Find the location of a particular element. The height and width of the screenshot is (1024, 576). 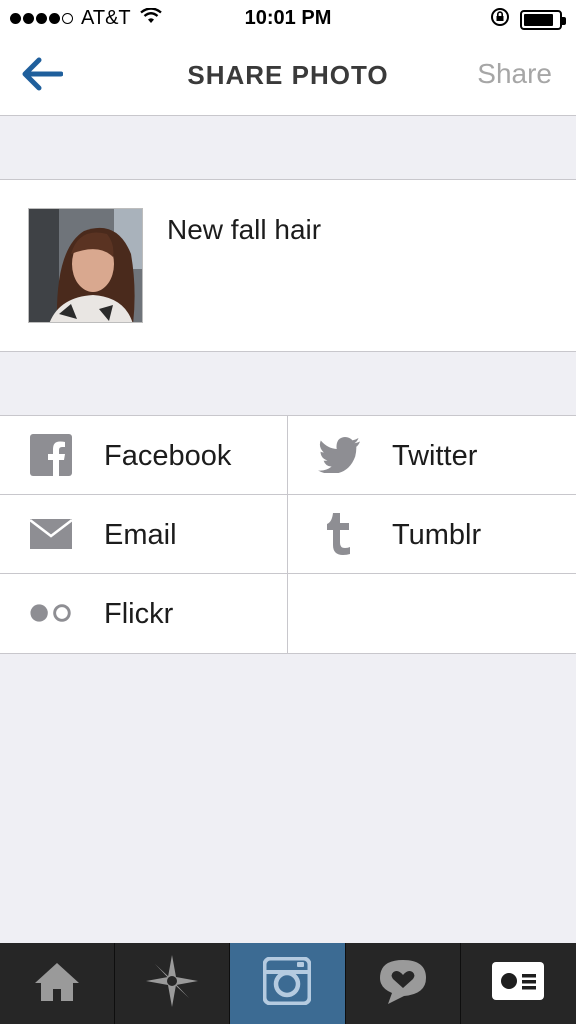

battery-fill is located at coordinates (538, 20).